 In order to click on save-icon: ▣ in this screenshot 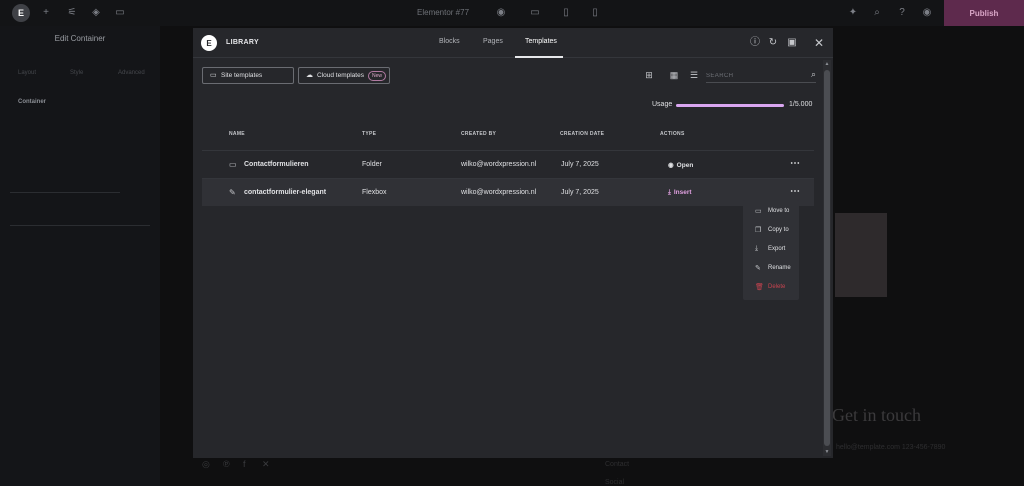, I will do `click(792, 43)`.